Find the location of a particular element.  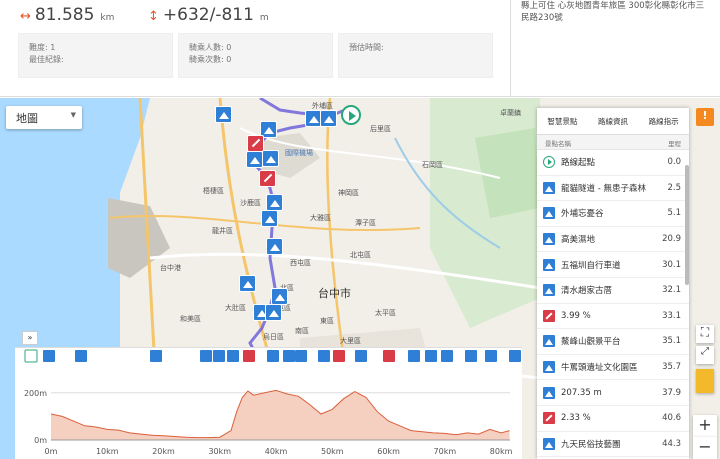

poi-list-item: 路線起點 0.0 is located at coordinates (613, 163).